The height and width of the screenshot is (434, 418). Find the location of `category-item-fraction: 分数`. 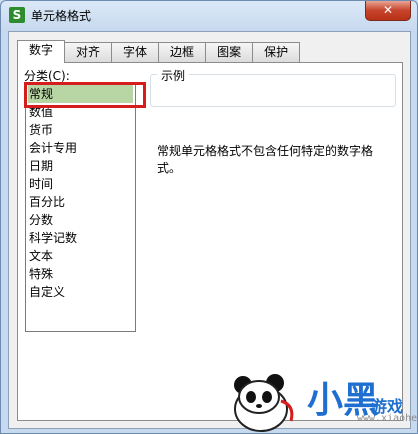

category-item-fraction: 分数 is located at coordinates (80, 220).